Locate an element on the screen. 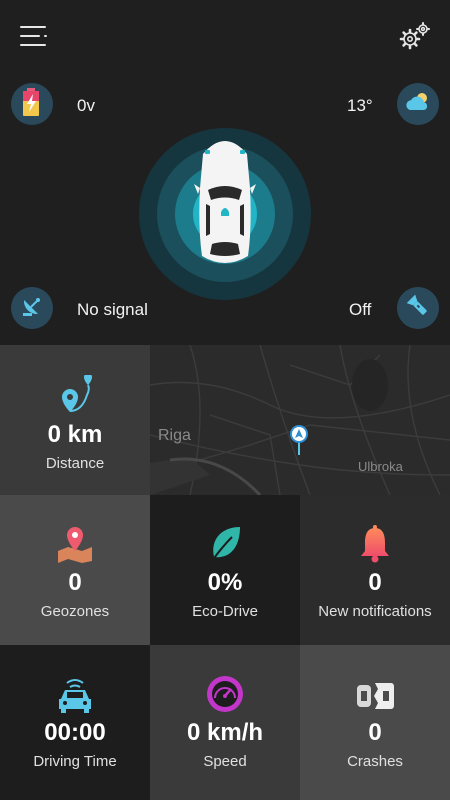  cloud-sun-icon is located at coordinates (418, 104).